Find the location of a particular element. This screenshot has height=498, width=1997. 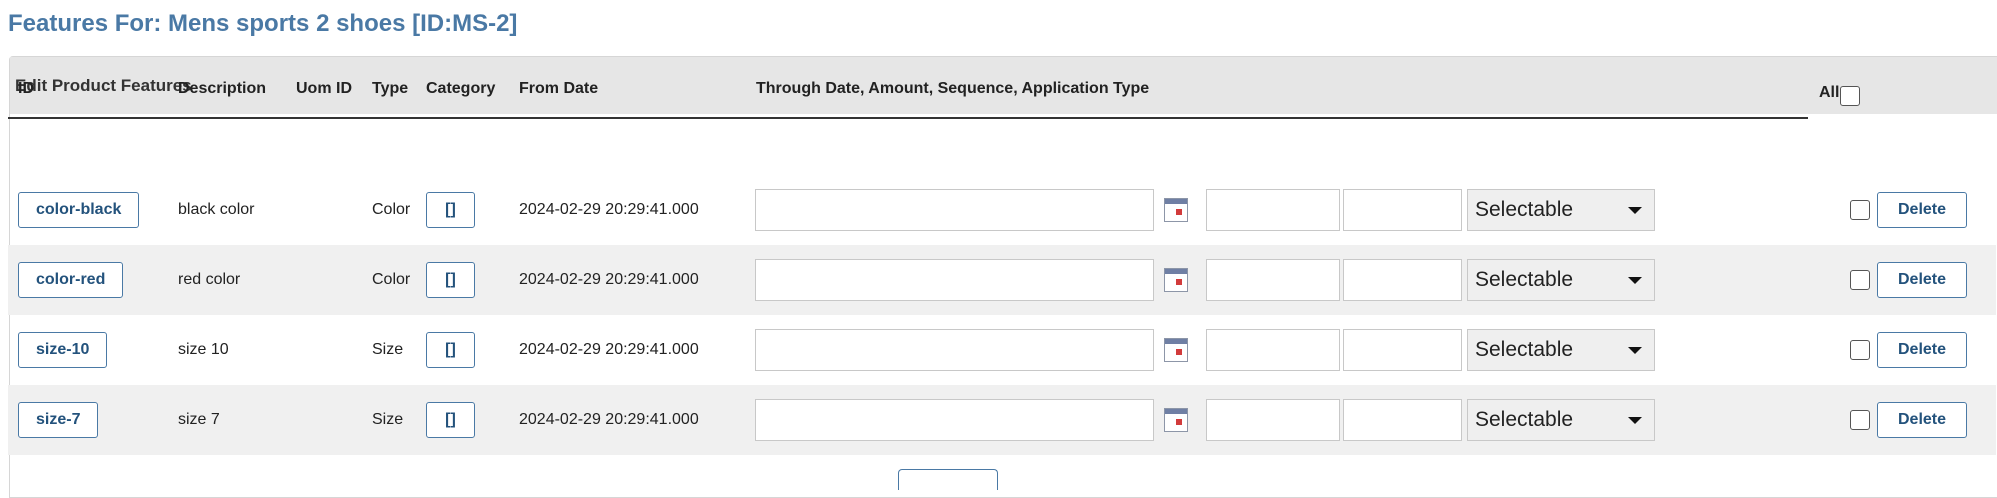

col-all: All is located at coordinates (1840, 93).